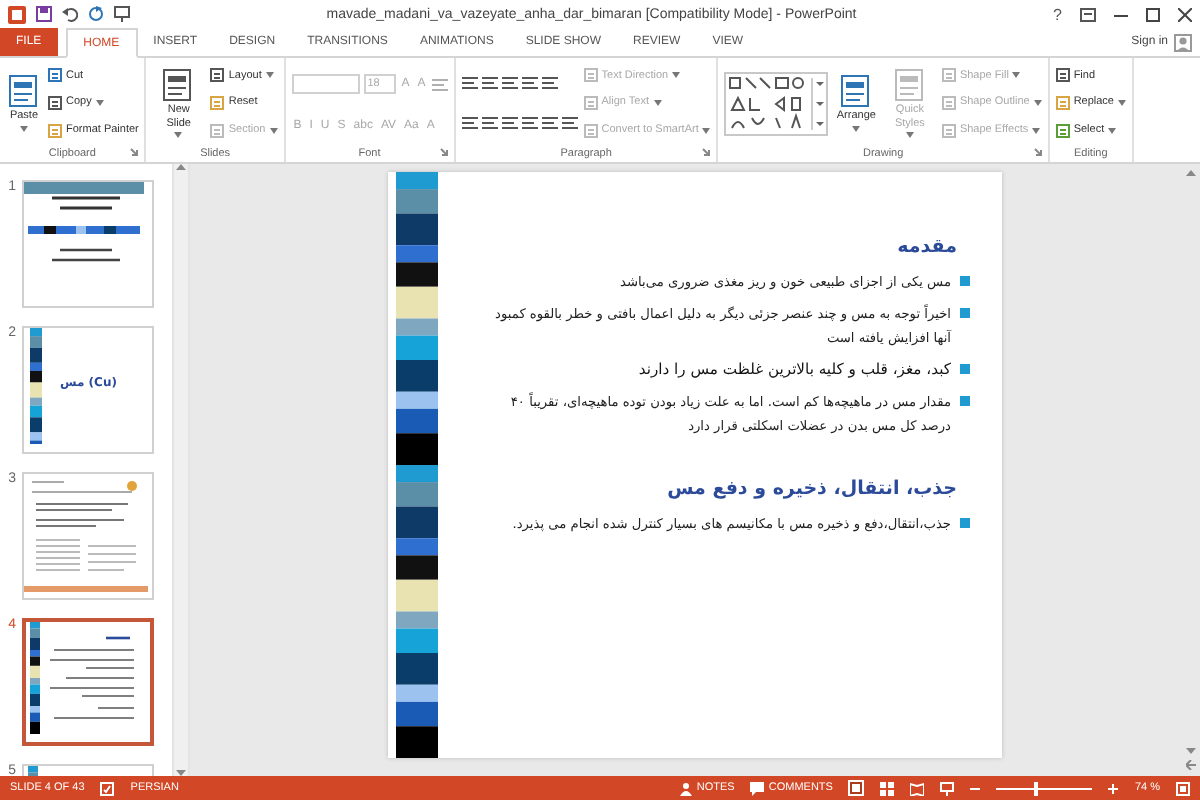 This screenshot has height=800, width=1200. Describe the element at coordinates (36, 386) in the screenshot. I see `stripe-drawing` at that location.